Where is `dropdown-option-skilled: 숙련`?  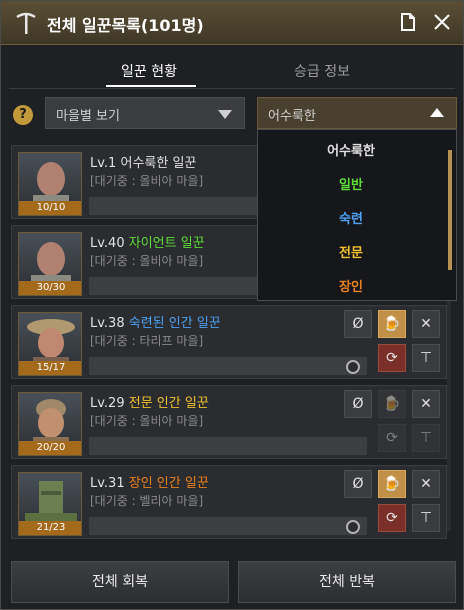 dropdown-option-skilled: 숙련 is located at coordinates (351, 217).